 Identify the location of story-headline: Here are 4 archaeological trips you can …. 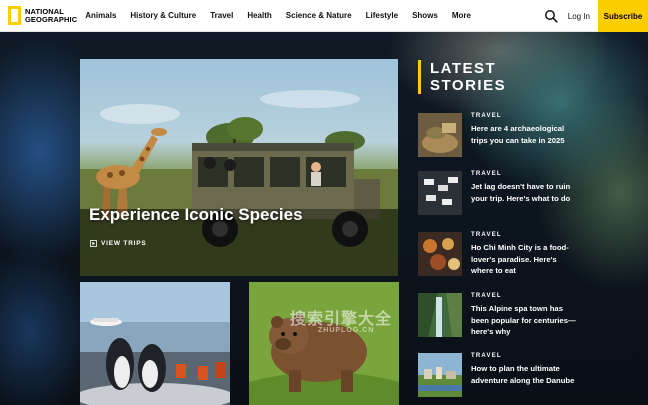
(526, 134).